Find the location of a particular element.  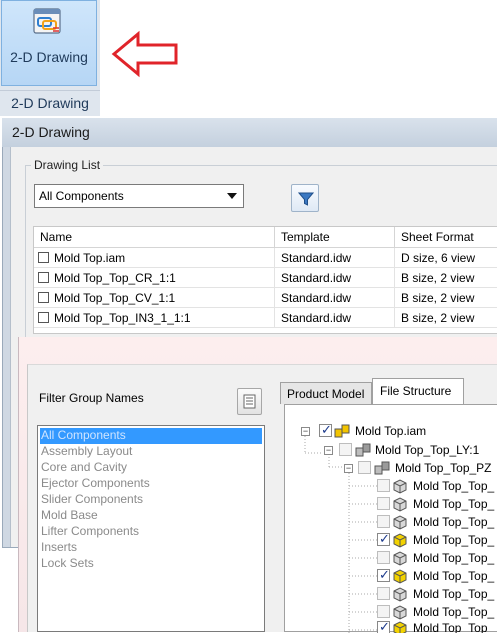

column-header-name: Name is located at coordinates (154, 237).